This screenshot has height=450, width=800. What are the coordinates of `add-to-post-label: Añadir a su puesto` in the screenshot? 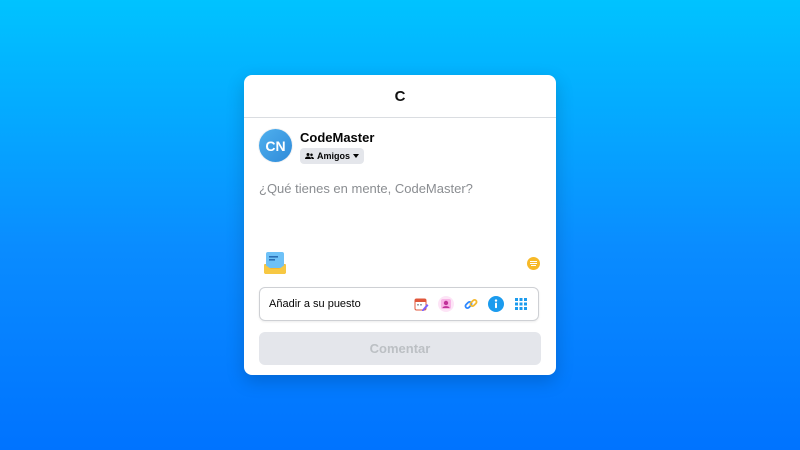 It's located at (315, 304).